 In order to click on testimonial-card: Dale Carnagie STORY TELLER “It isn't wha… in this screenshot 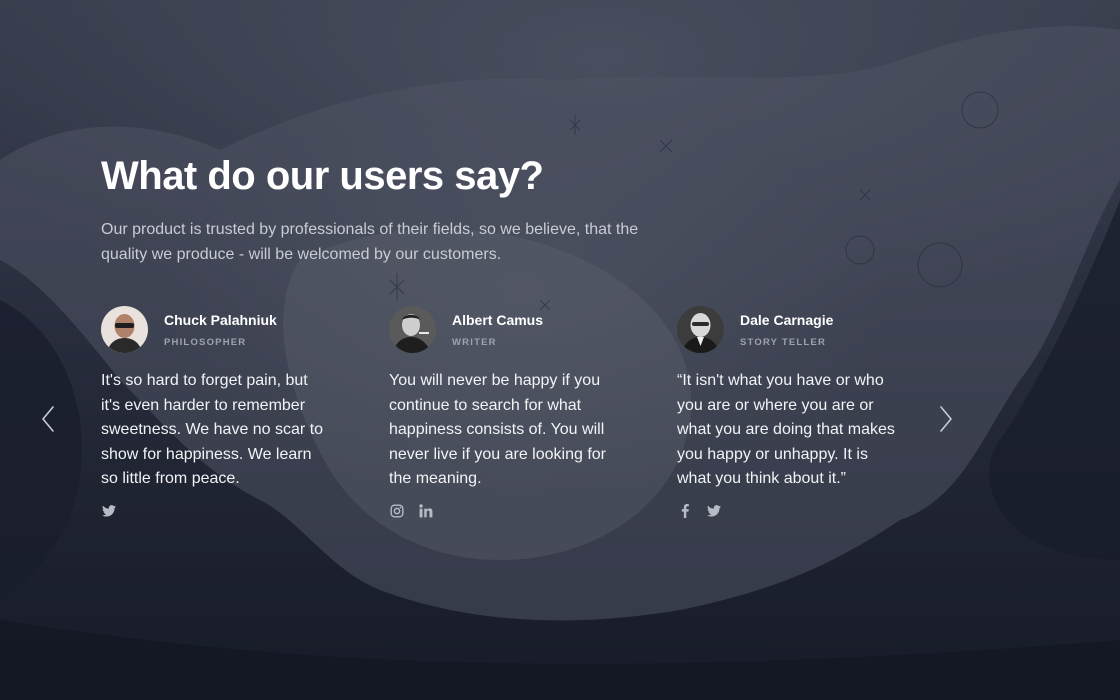, I will do `click(792, 412)`.